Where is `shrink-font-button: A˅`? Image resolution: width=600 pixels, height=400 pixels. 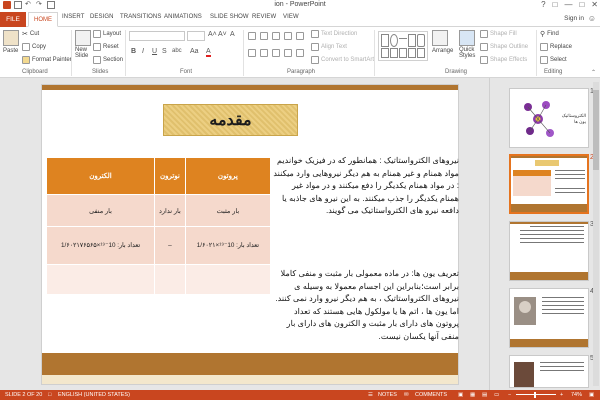
shrink-font-button: A˅ is located at coordinates (222, 34).